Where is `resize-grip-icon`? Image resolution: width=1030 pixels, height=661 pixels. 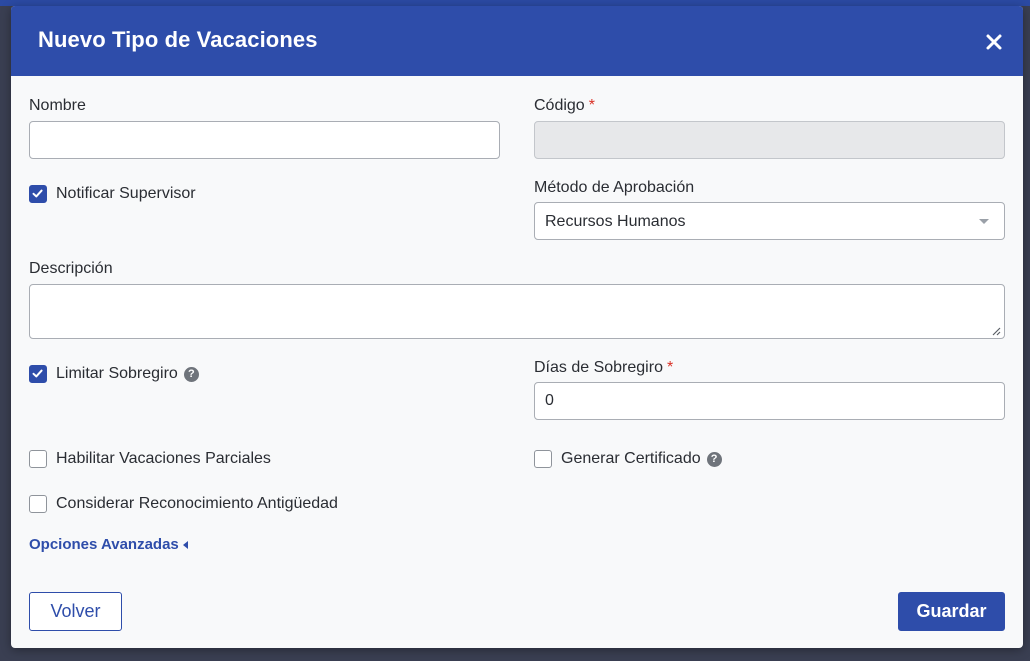
resize-grip-icon is located at coordinates (996, 331).